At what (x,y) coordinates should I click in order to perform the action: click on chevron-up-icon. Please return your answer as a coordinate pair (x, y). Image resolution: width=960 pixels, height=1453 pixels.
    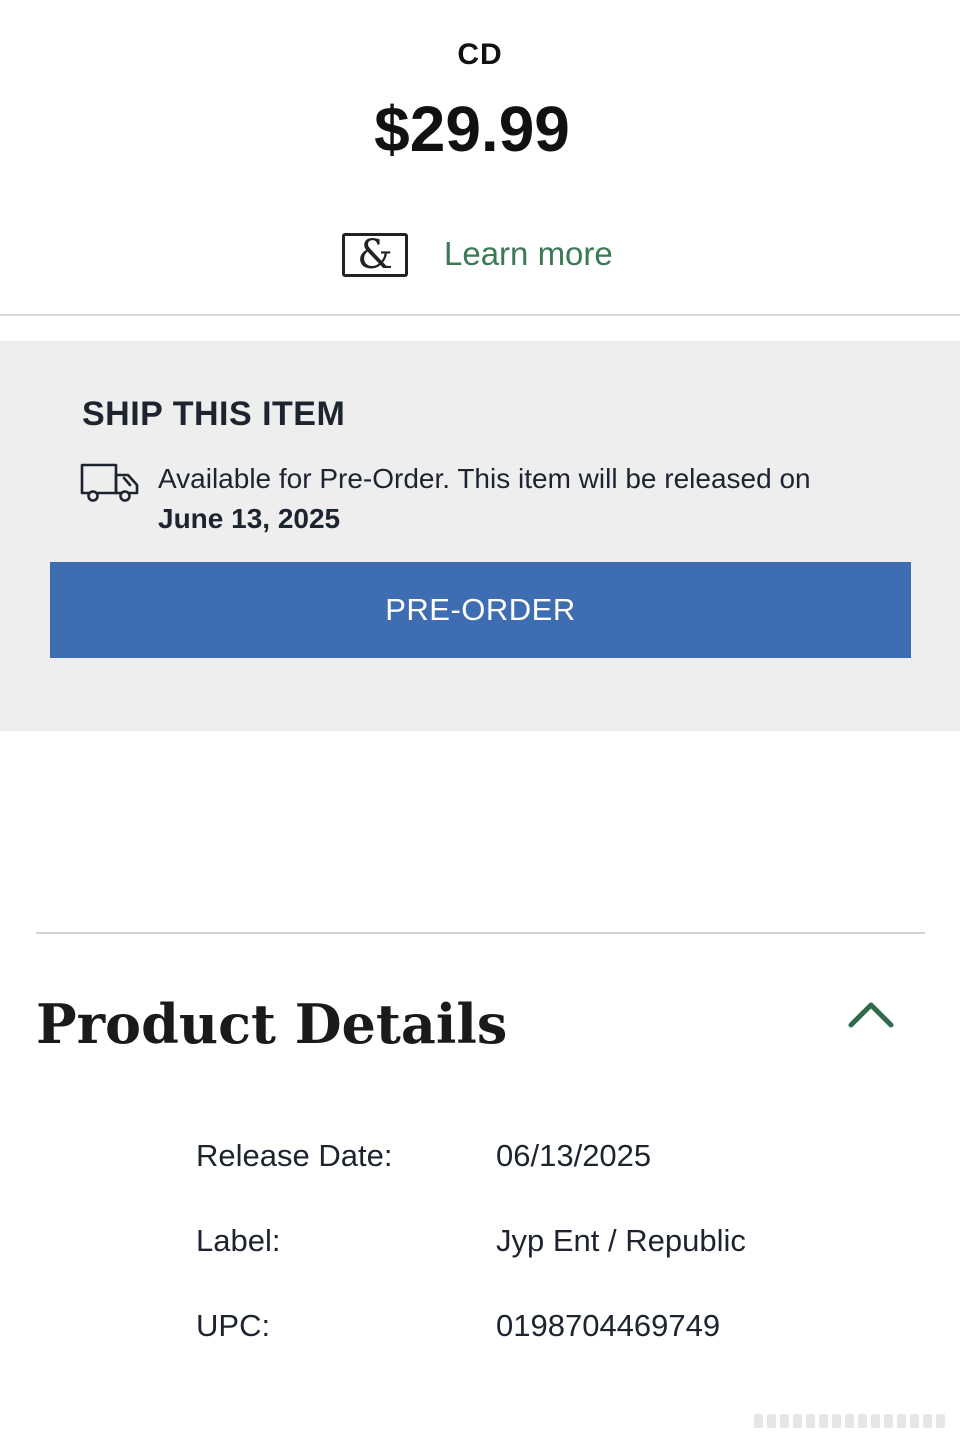
    Looking at the image, I should click on (871, 1015).